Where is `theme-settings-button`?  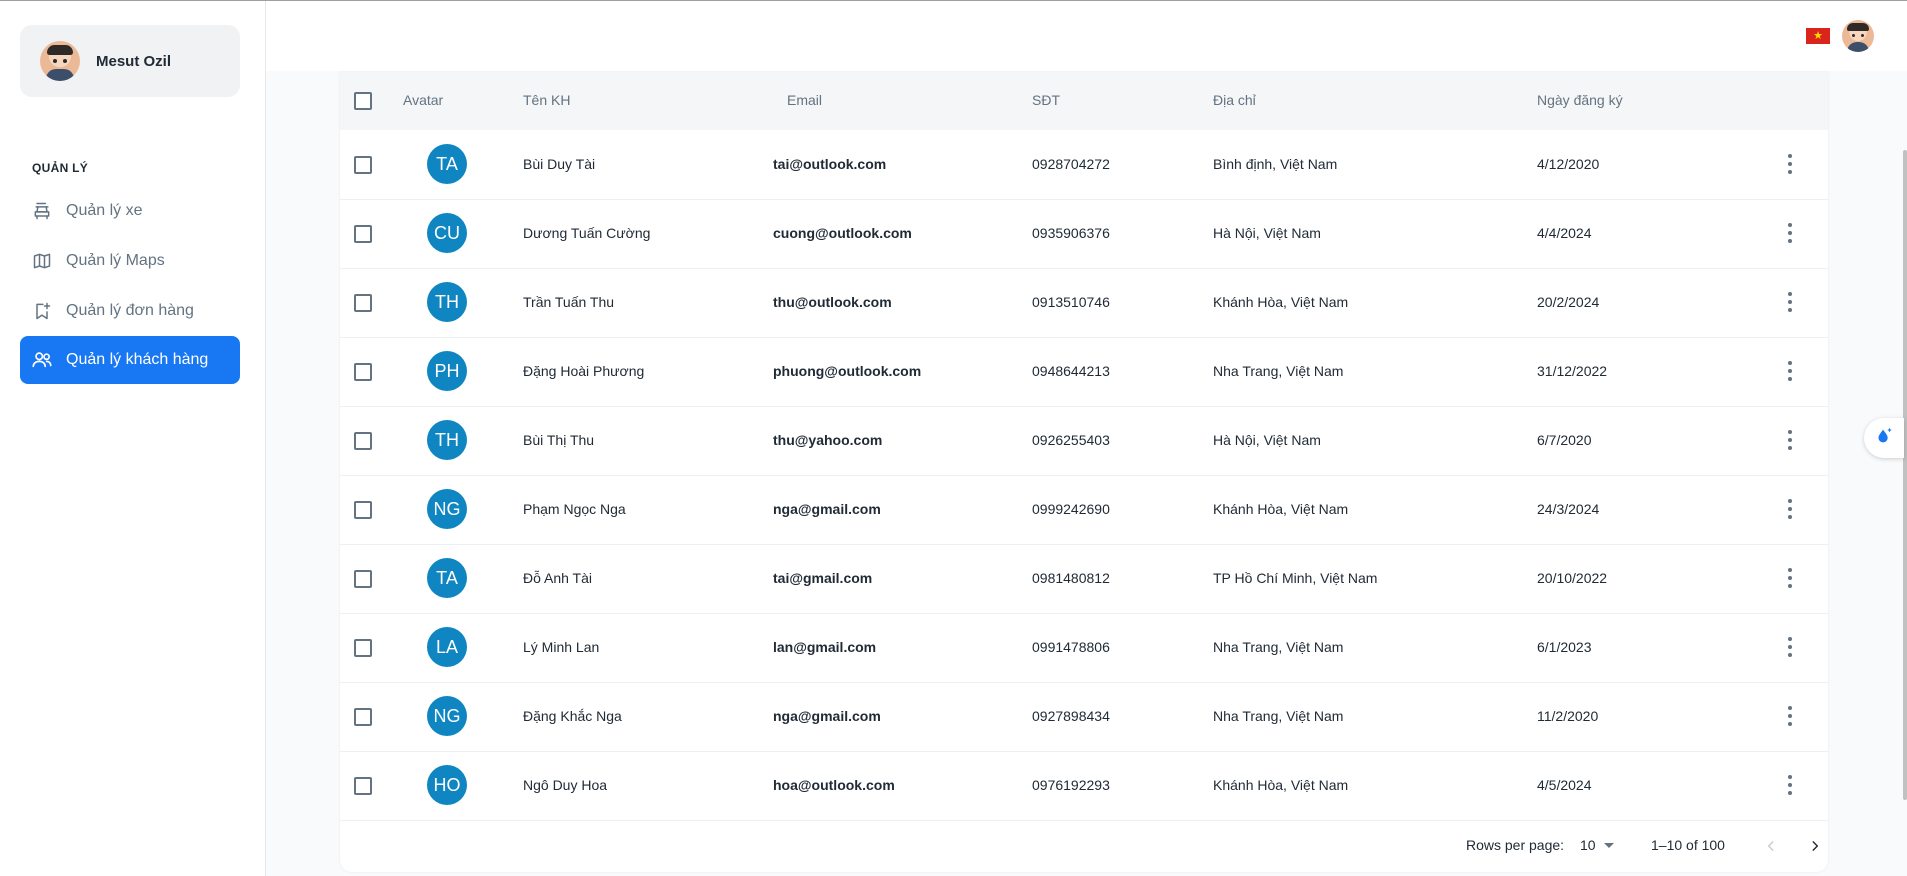 theme-settings-button is located at coordinates (1884, 438).